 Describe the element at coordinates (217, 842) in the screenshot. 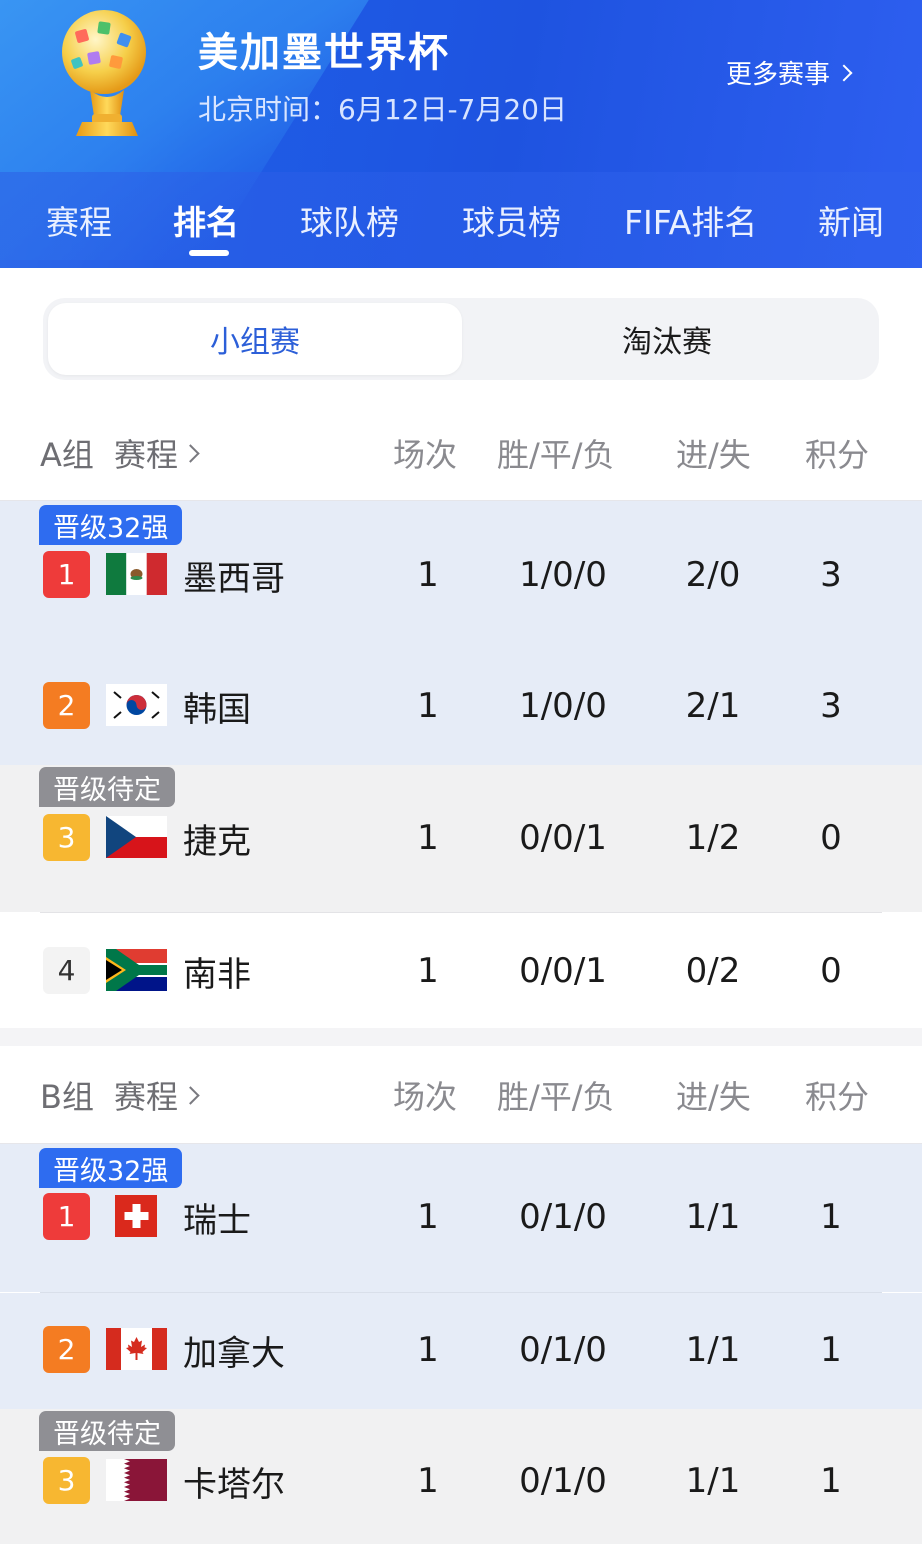

I see `team-name: 捷克` at that location.